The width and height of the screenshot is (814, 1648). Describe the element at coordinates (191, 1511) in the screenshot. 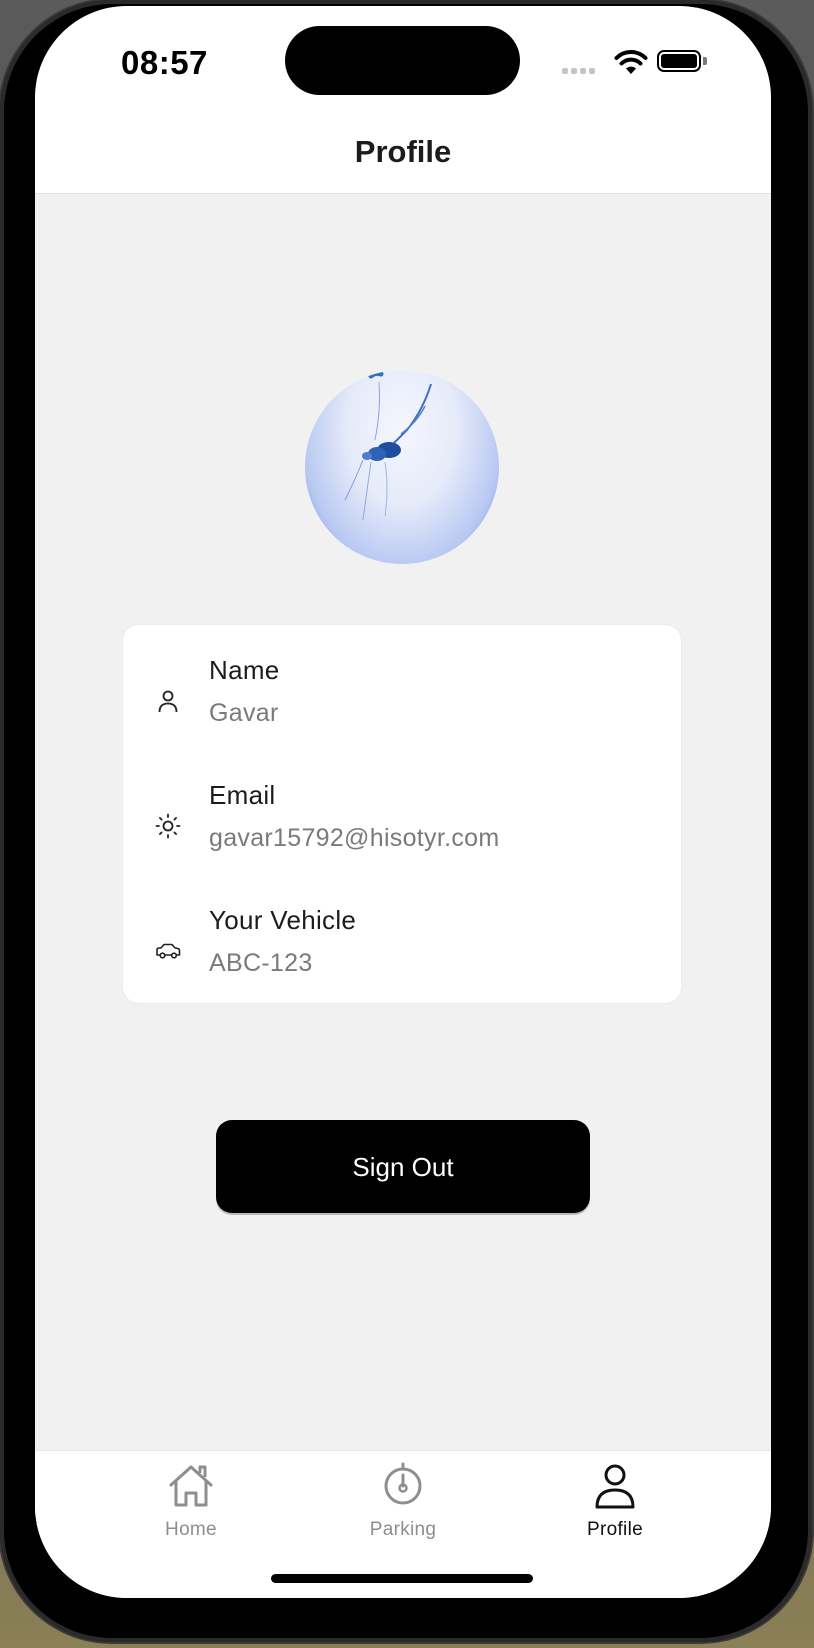

I see `tab-home: Home` at that location.